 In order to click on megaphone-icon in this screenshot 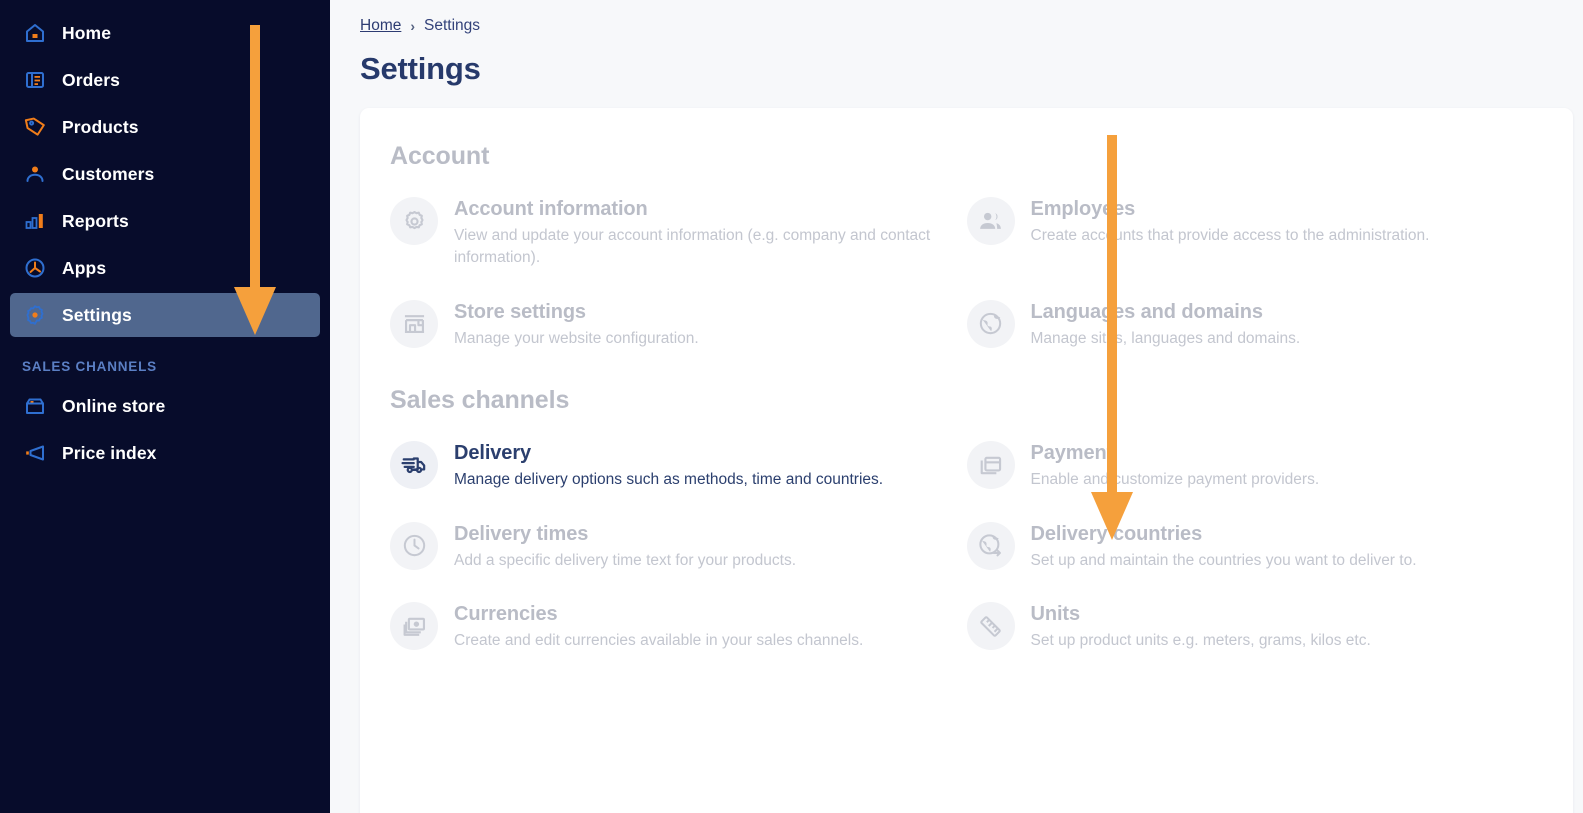, I will do `click(35, 453)`.